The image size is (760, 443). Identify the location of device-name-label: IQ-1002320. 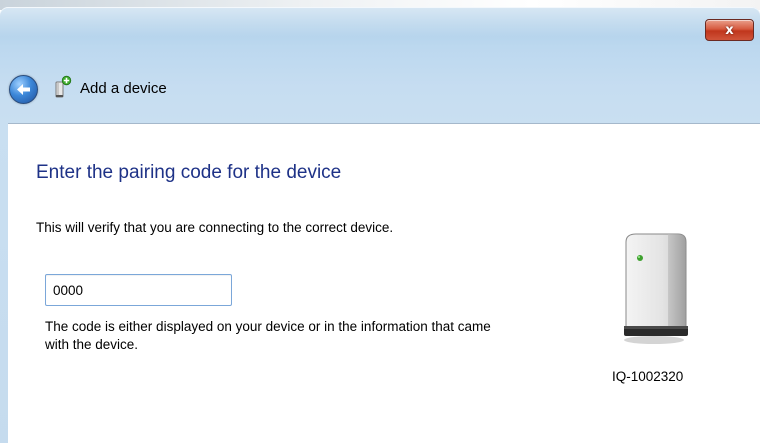
(648, 376).